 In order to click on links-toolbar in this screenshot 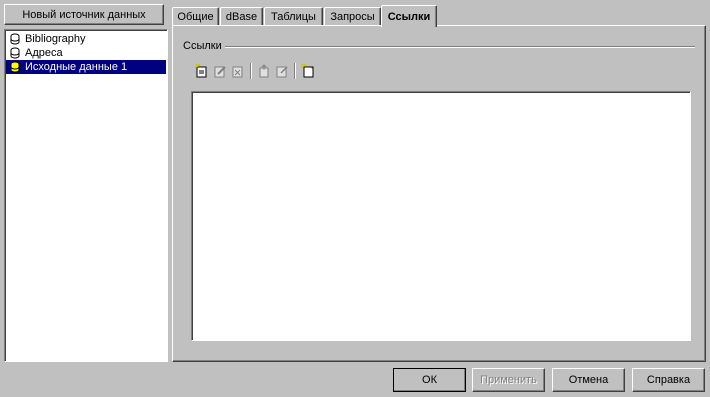, I will do `click(255, 71)`.